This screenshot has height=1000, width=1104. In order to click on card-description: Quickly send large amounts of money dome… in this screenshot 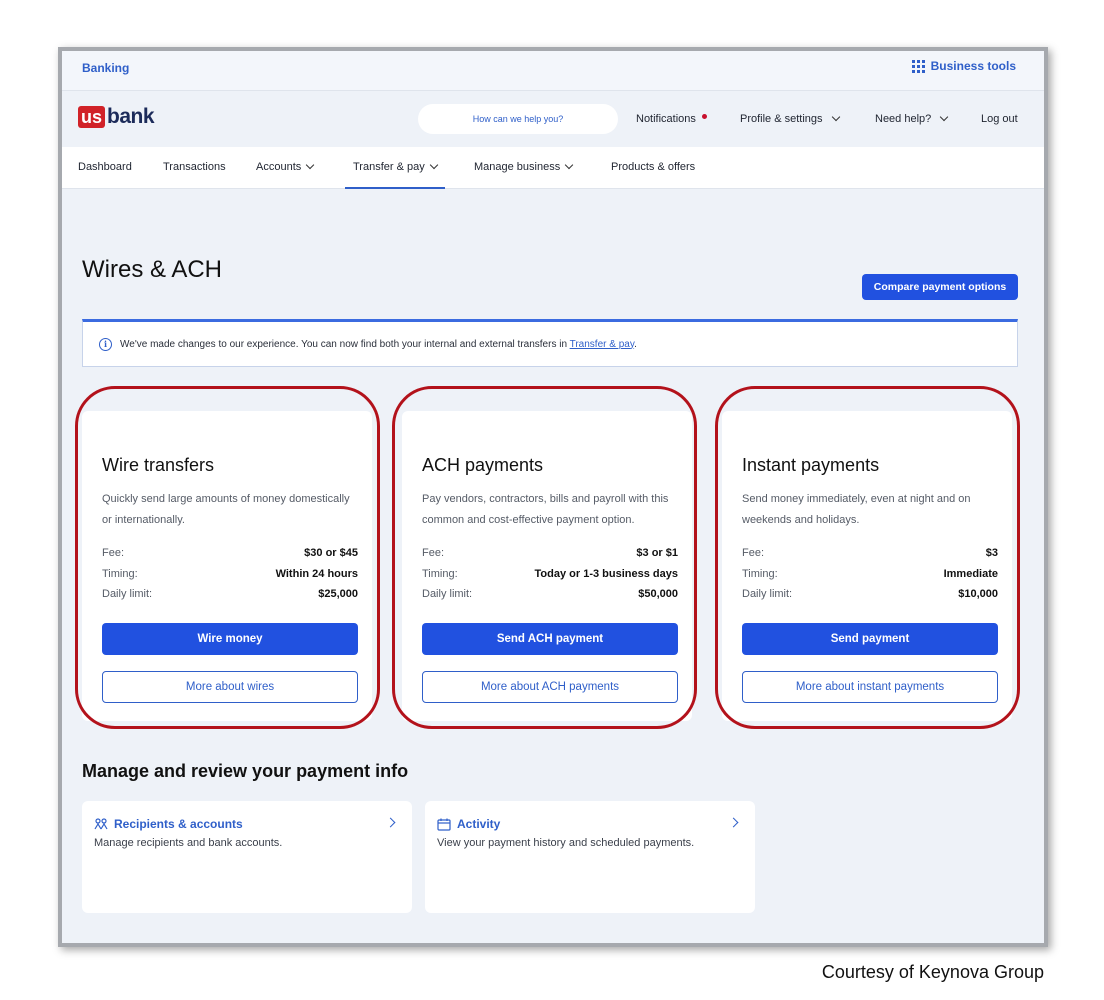, I will do `click(226, 509)`.